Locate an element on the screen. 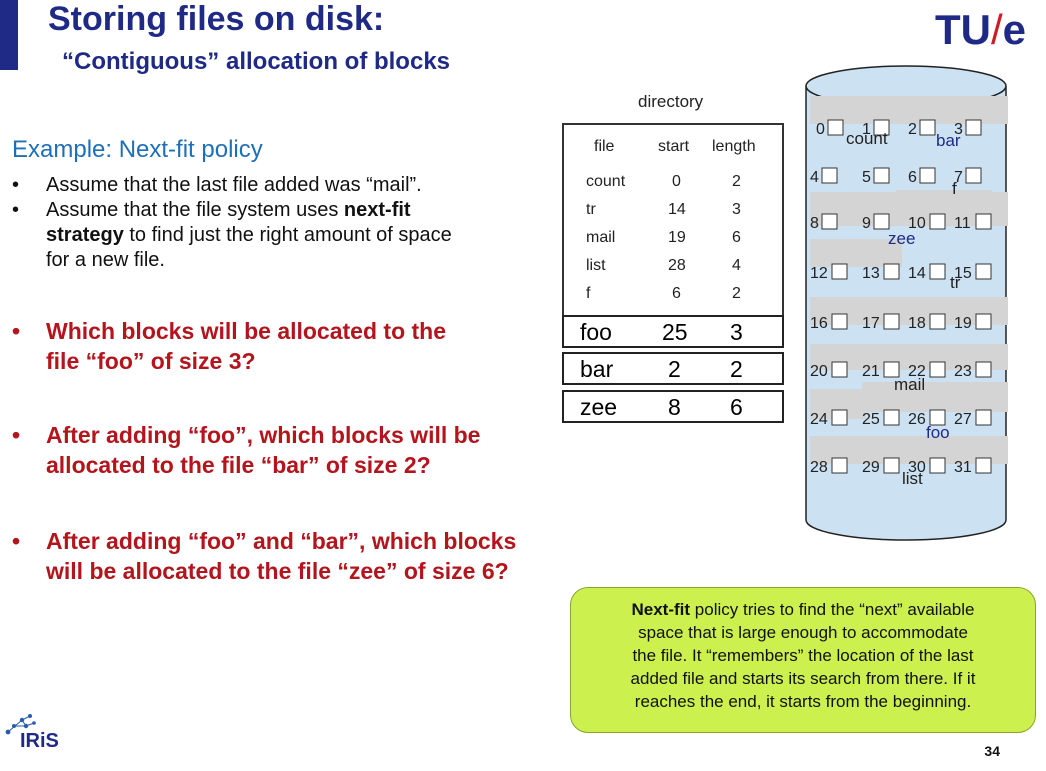 The image size is (1046, 771). dir-file: f is located at coordinates (588, 293).